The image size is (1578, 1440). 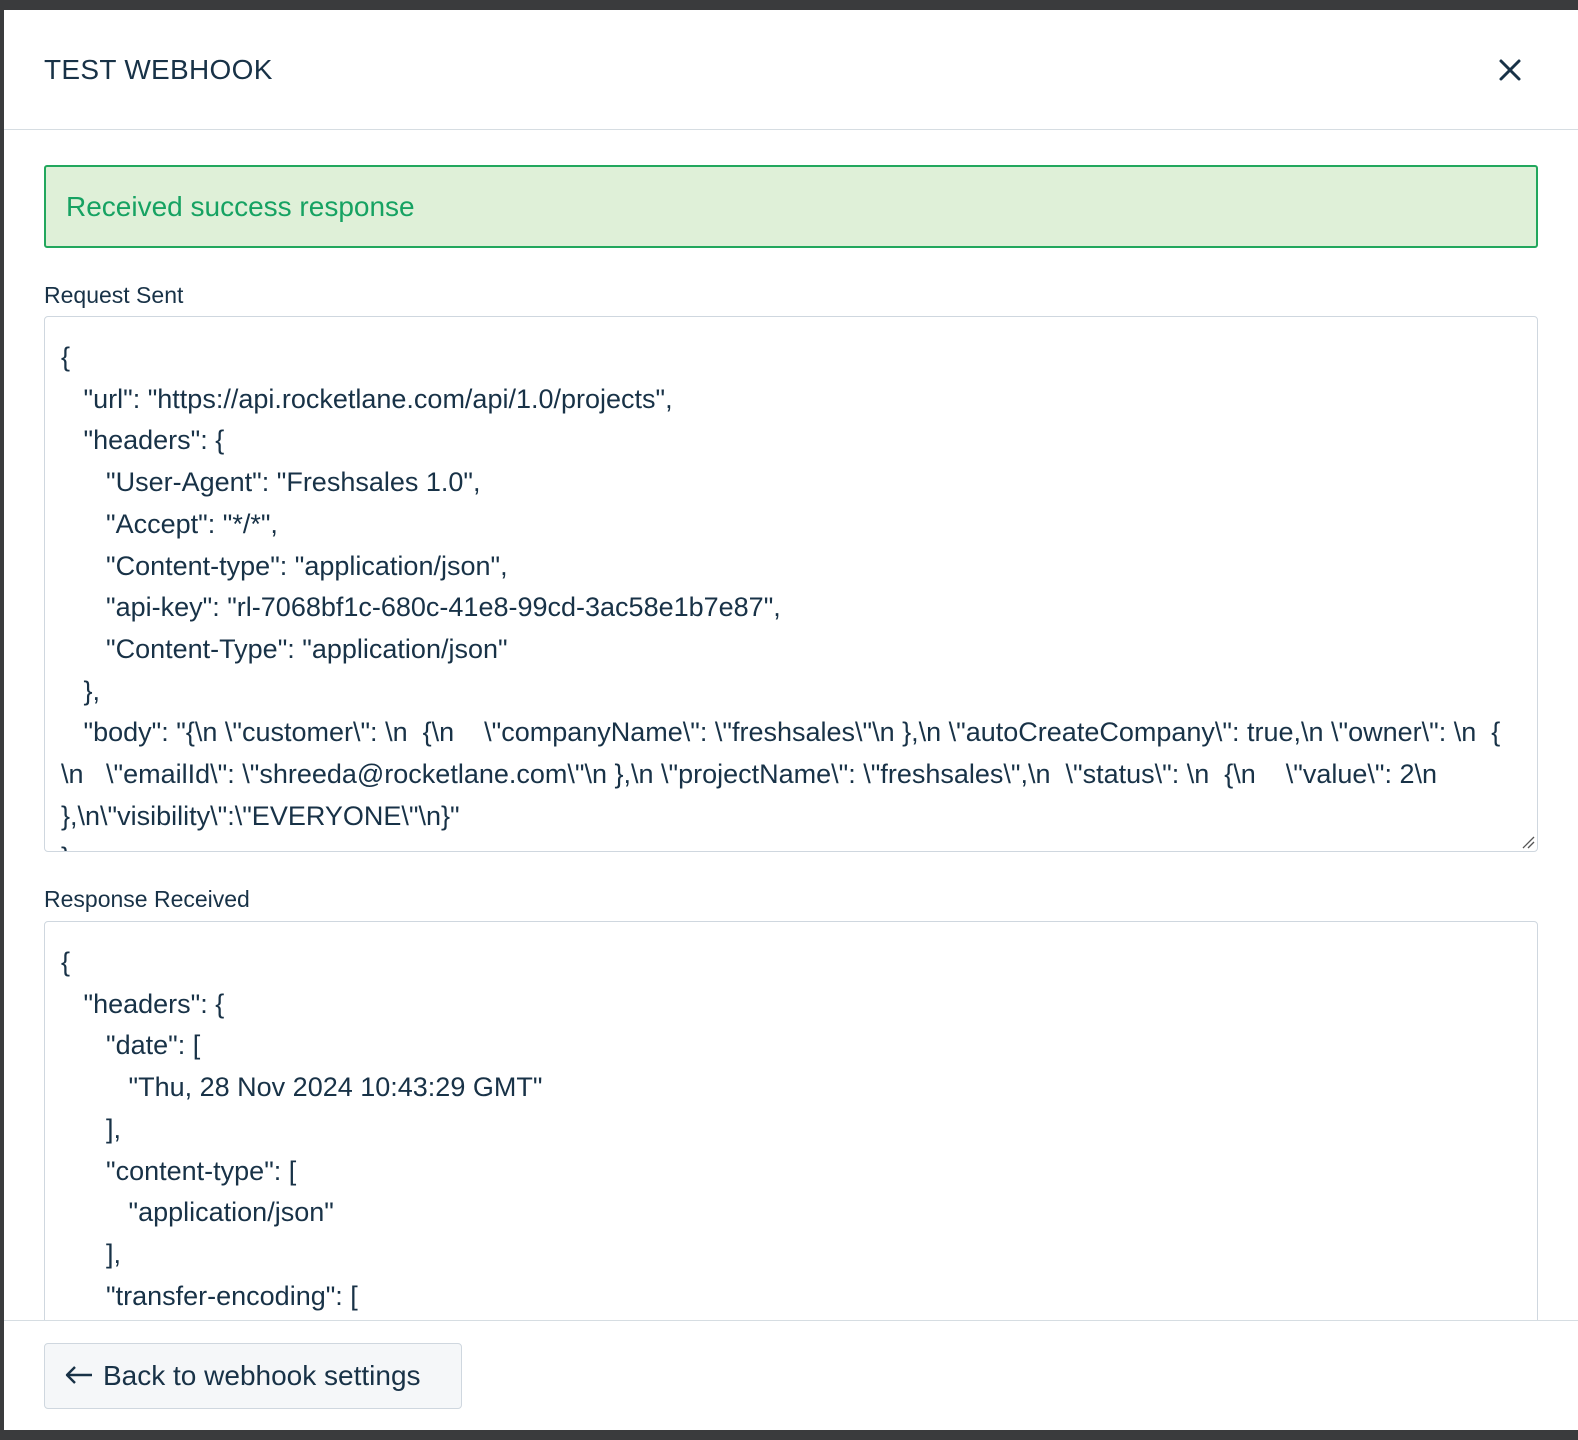 What do you see at coordinates (114, 295) in the screenshot?
I see `request-sent-label: Request Sent` at bounding box center [114, 295].